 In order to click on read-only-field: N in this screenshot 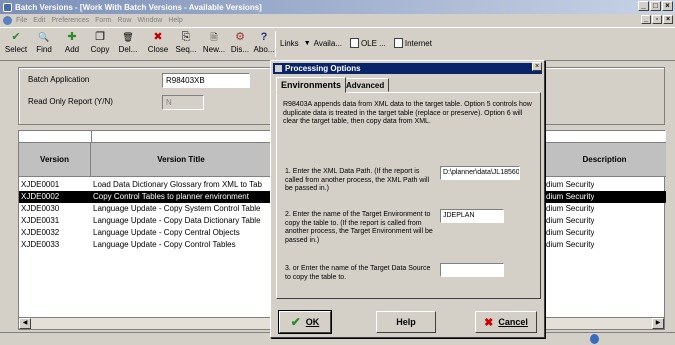, I will do `click(183, 102)`.